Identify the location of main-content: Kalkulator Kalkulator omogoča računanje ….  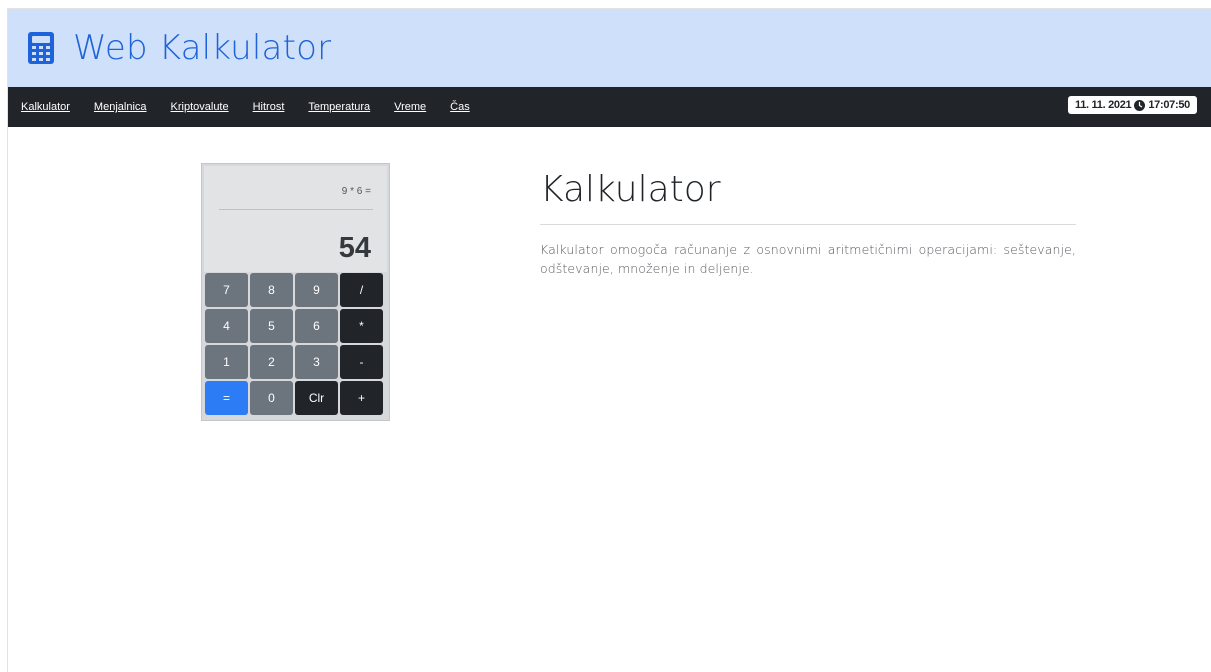
(808, 223).